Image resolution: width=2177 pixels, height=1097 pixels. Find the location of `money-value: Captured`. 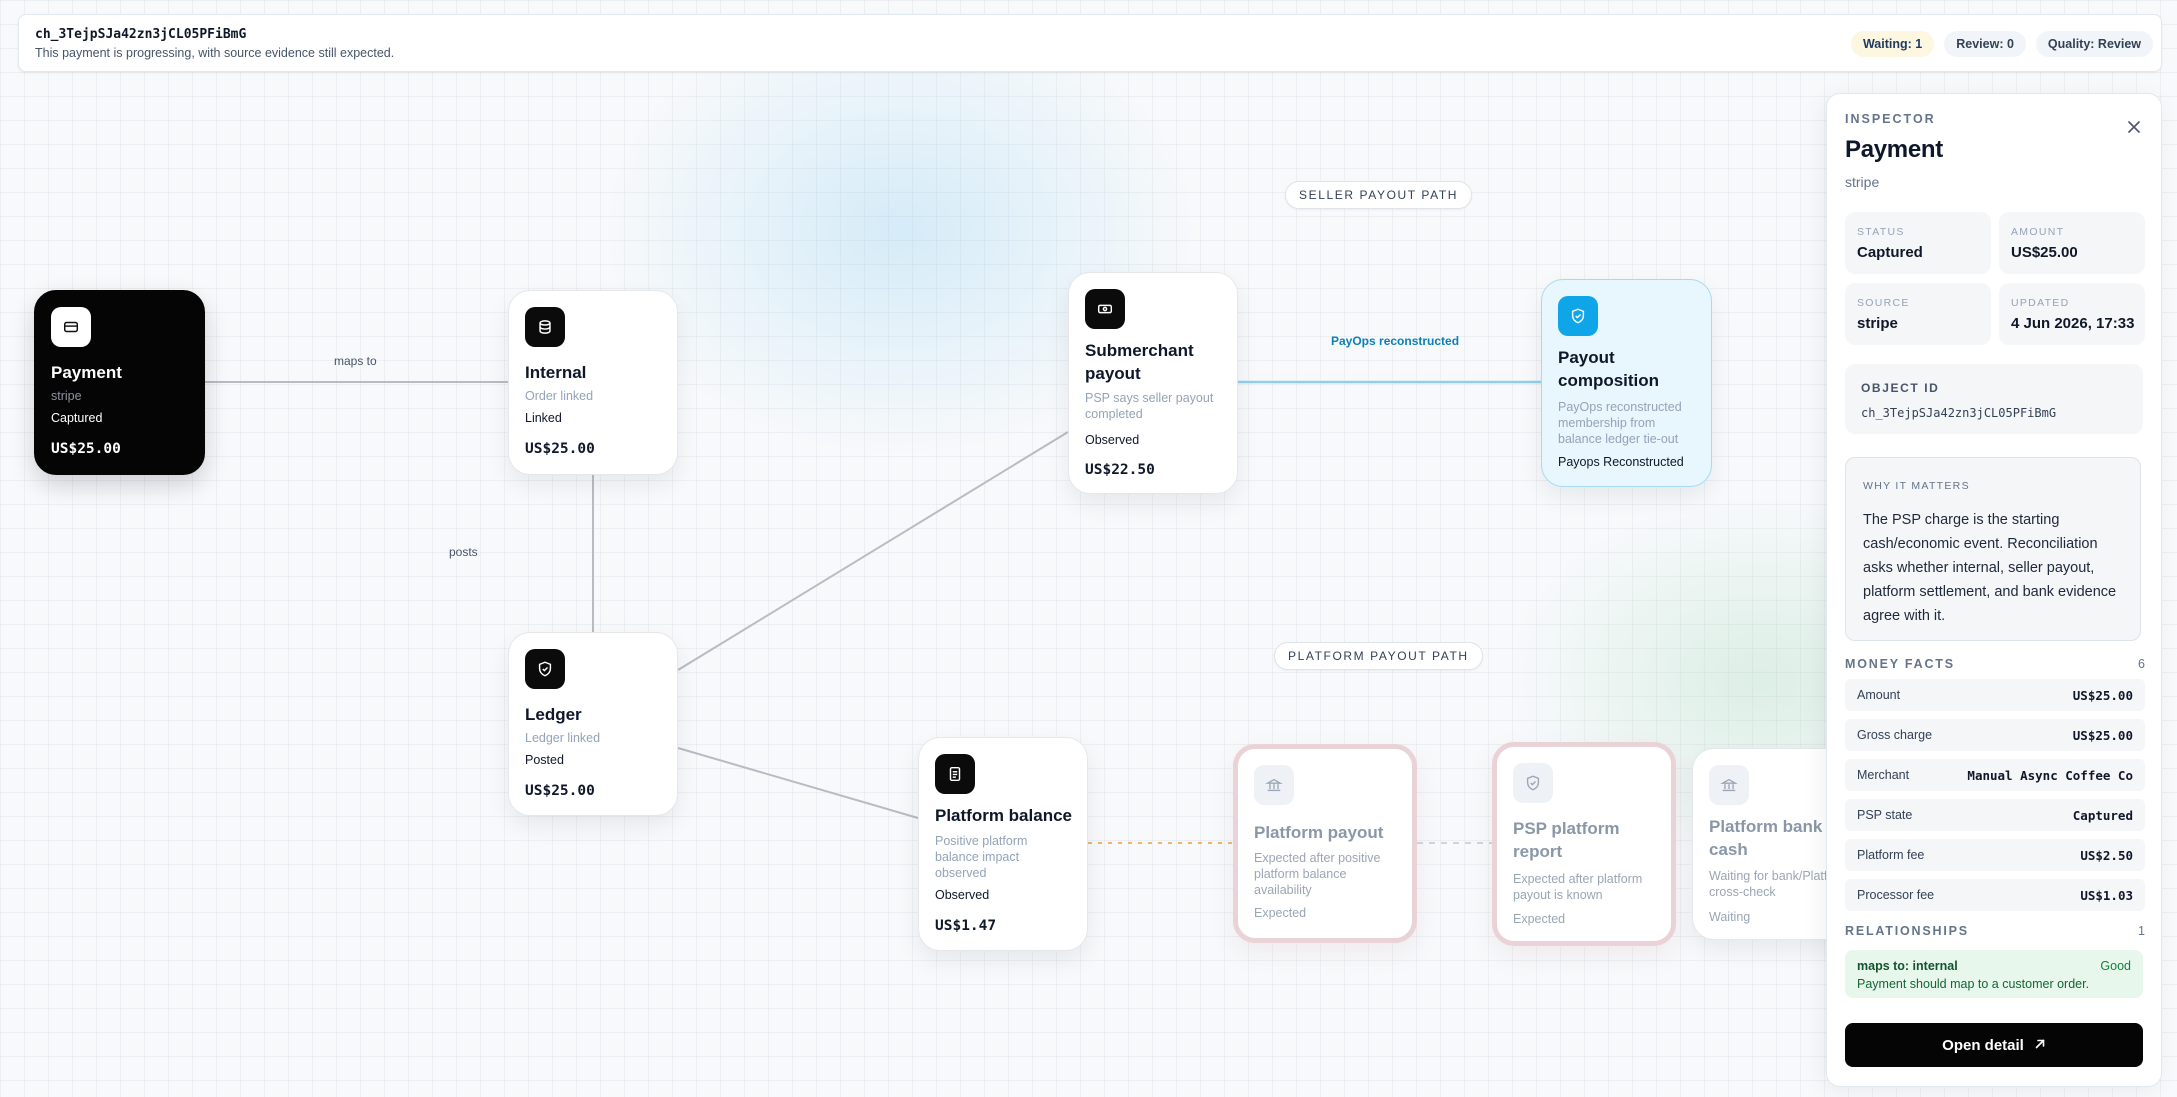

money-value: Captured is located at coordinates (2102, 815).